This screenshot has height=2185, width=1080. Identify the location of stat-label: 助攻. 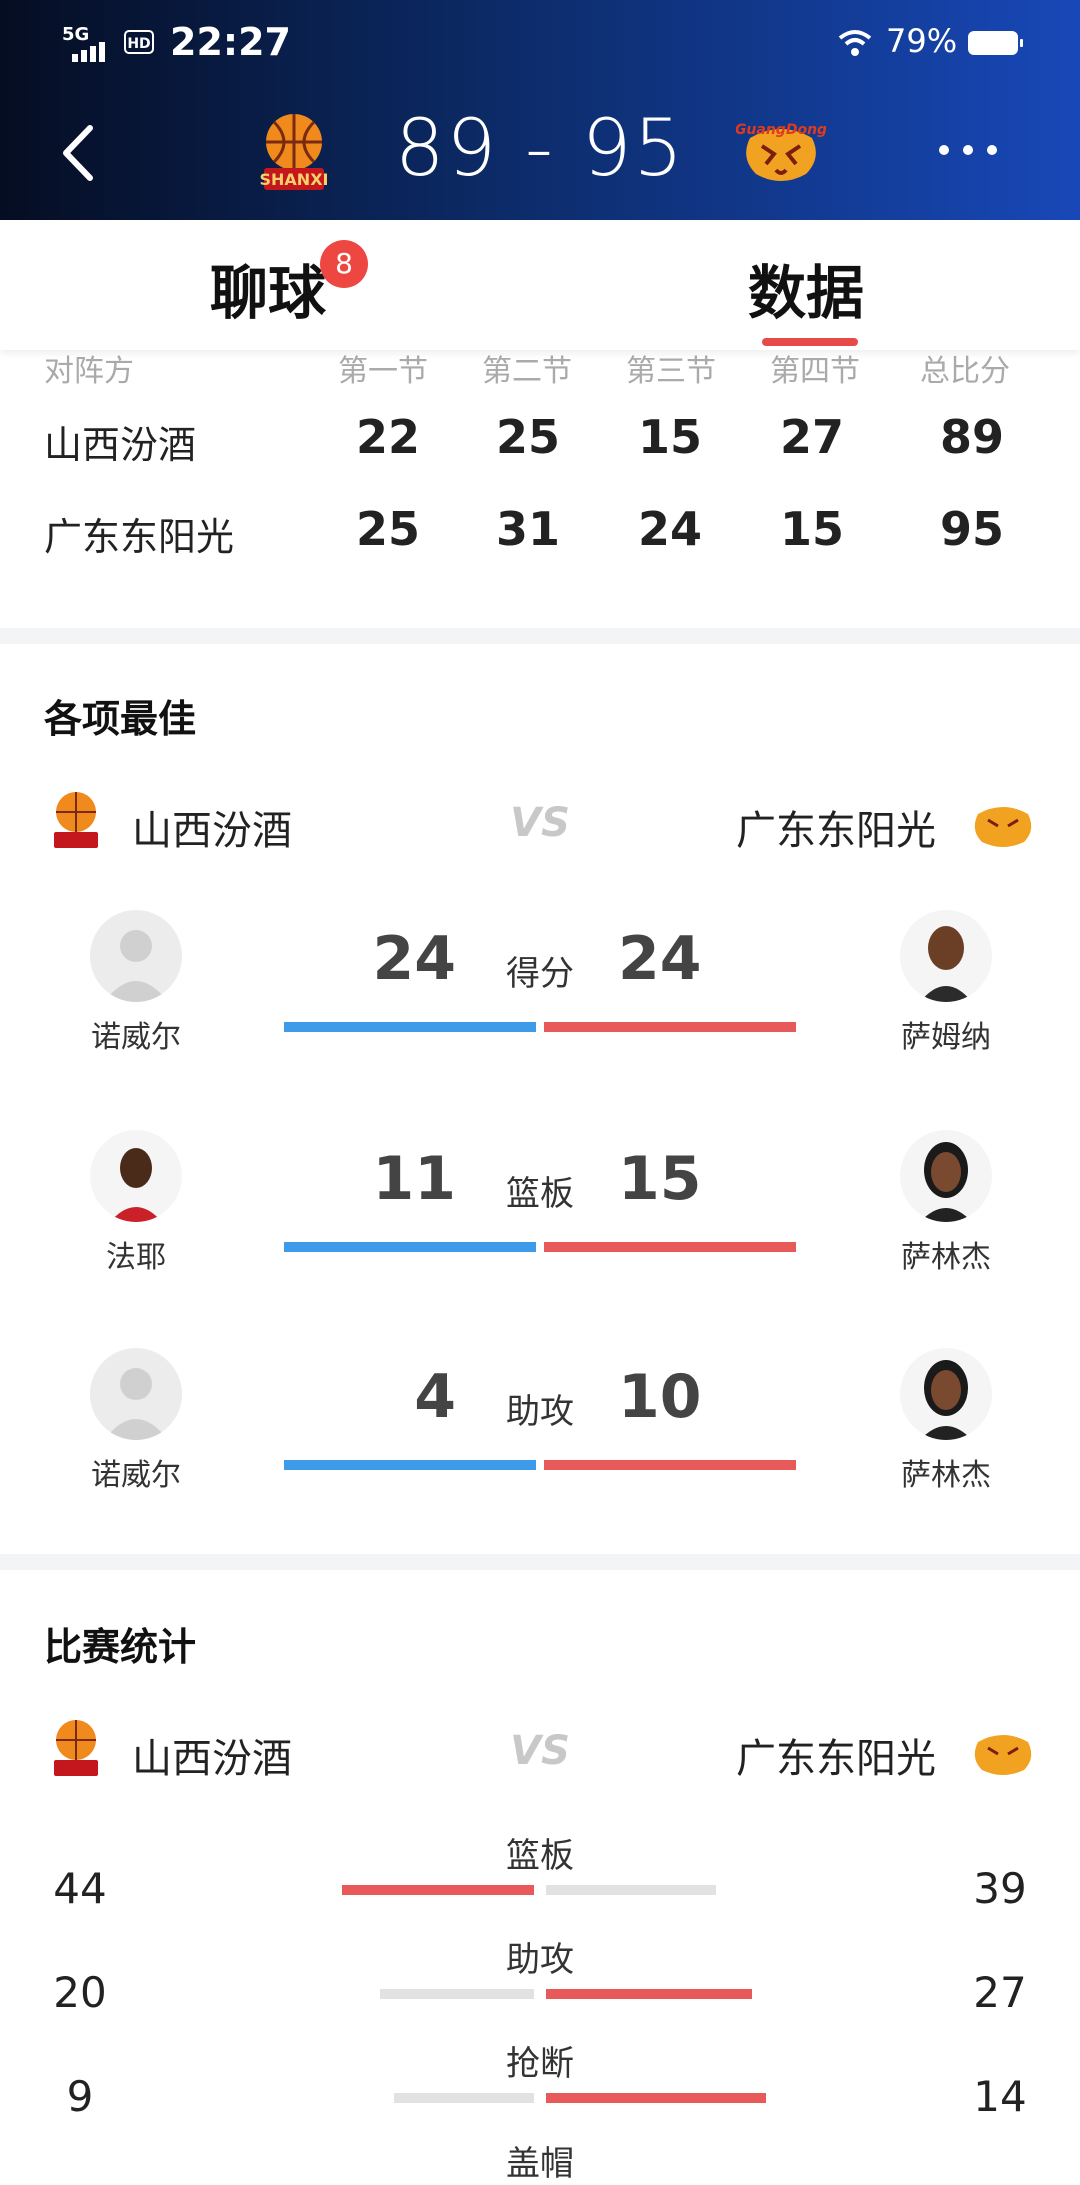
(540, 1960).